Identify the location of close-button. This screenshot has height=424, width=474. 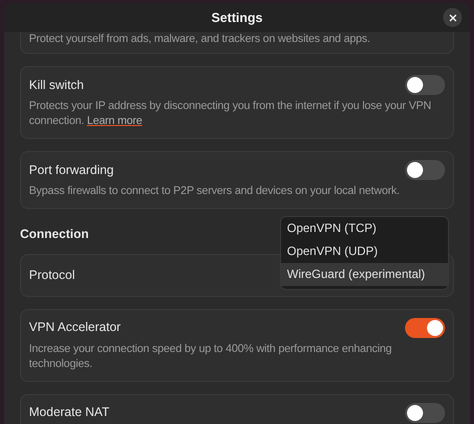
(452, 17).